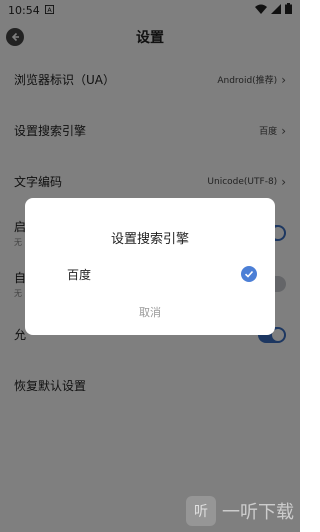 This screenshot has height=532, width=320. What do you see at coordinates (150, 274) in the screenshot?
I see `dialog-option-baidu: 百度` at bounding box center [150, 274].